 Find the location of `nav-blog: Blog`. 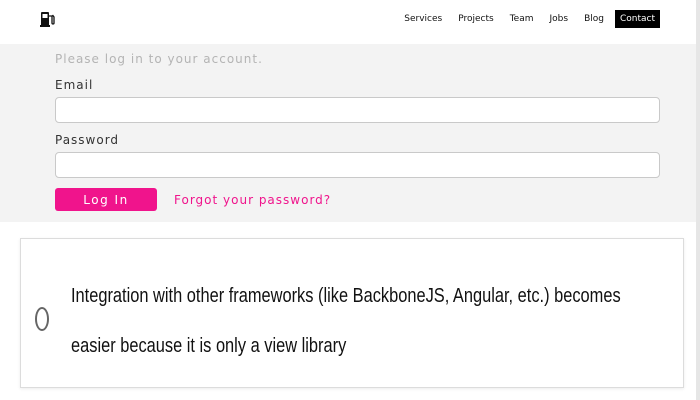

nav-blog: Blog is located at coordinates (594, 19).